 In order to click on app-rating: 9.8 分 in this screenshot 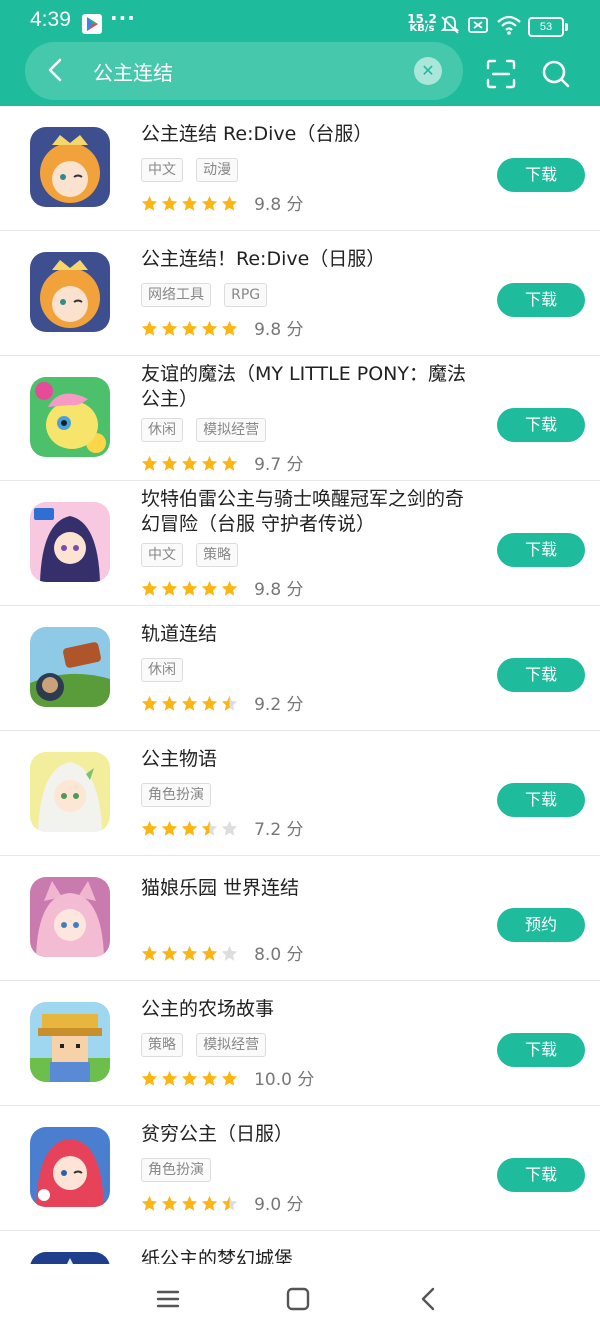, I will do `click(222, 327)`.